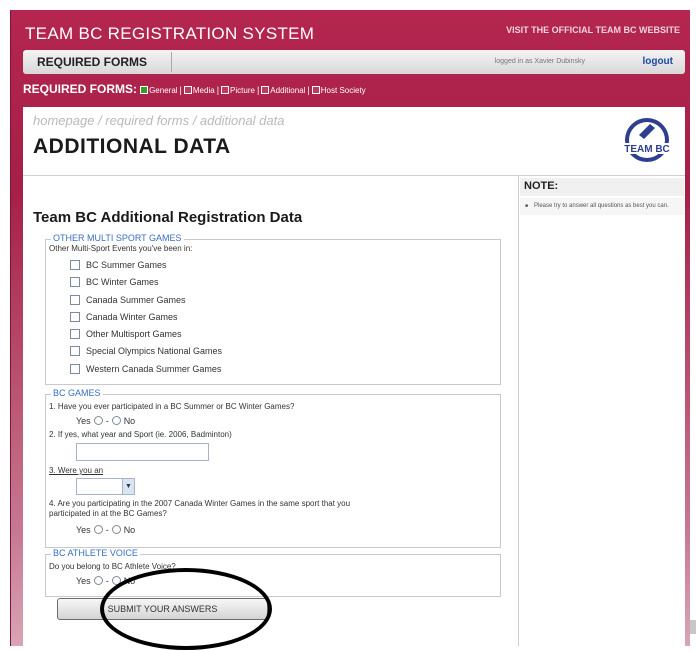 The image size is (696, 651). What do you see at coordinates (602, 187) in the screenshot?
I see `note-title: NOTE:` at bounding box center [602, 187].